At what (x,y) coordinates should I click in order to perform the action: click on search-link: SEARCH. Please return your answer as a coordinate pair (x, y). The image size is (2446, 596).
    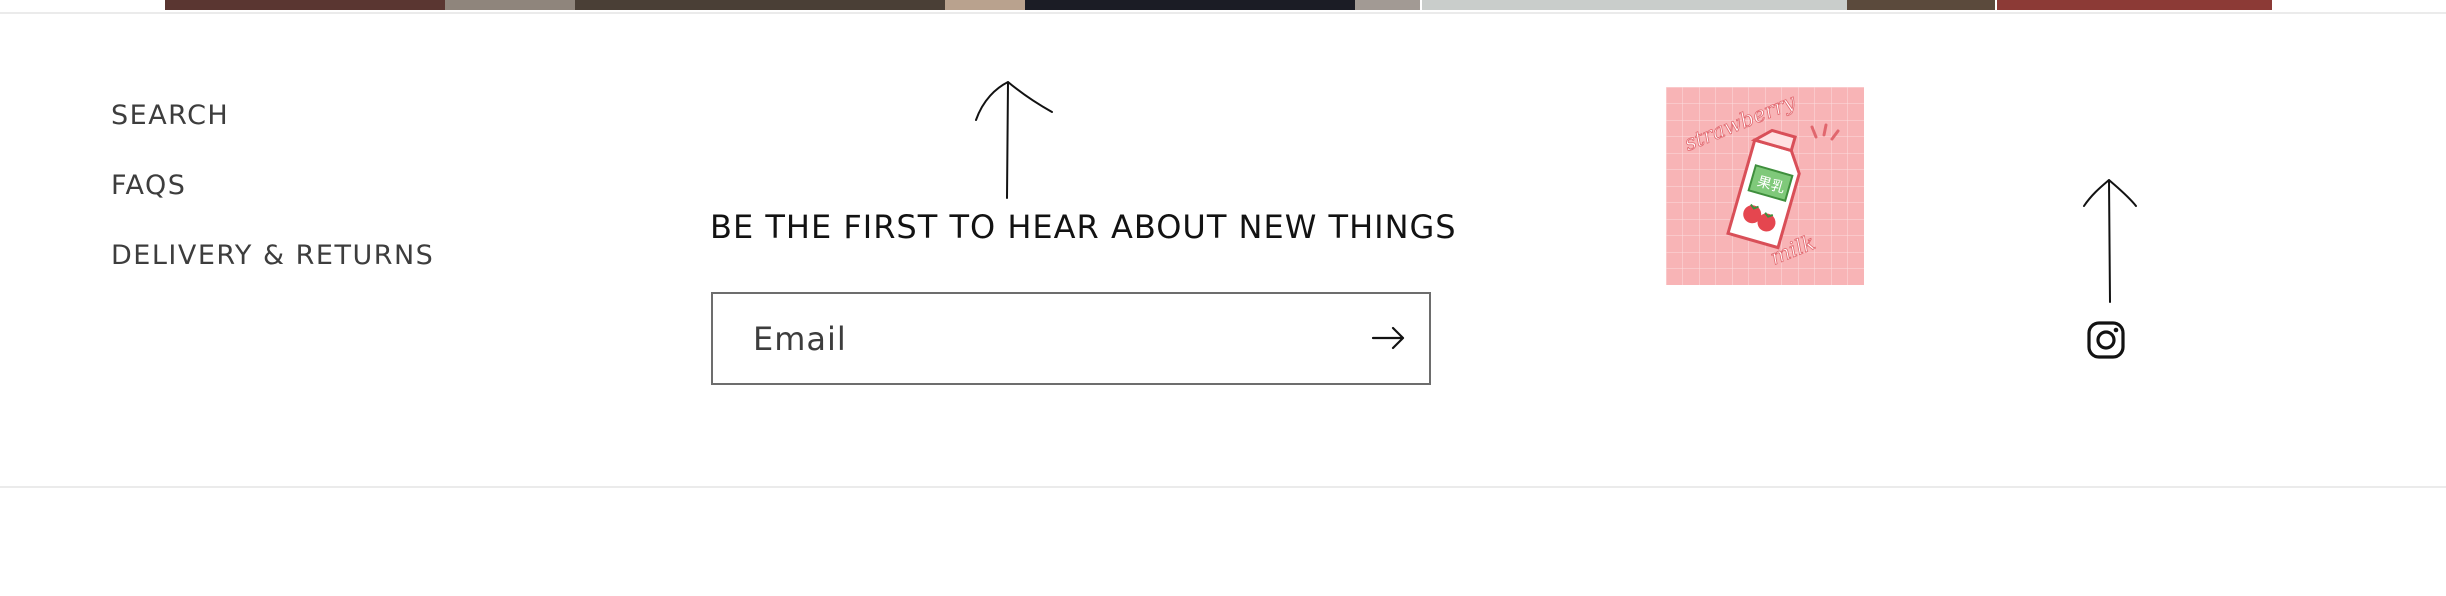
    Looking at the image, I should click on (272, 129).